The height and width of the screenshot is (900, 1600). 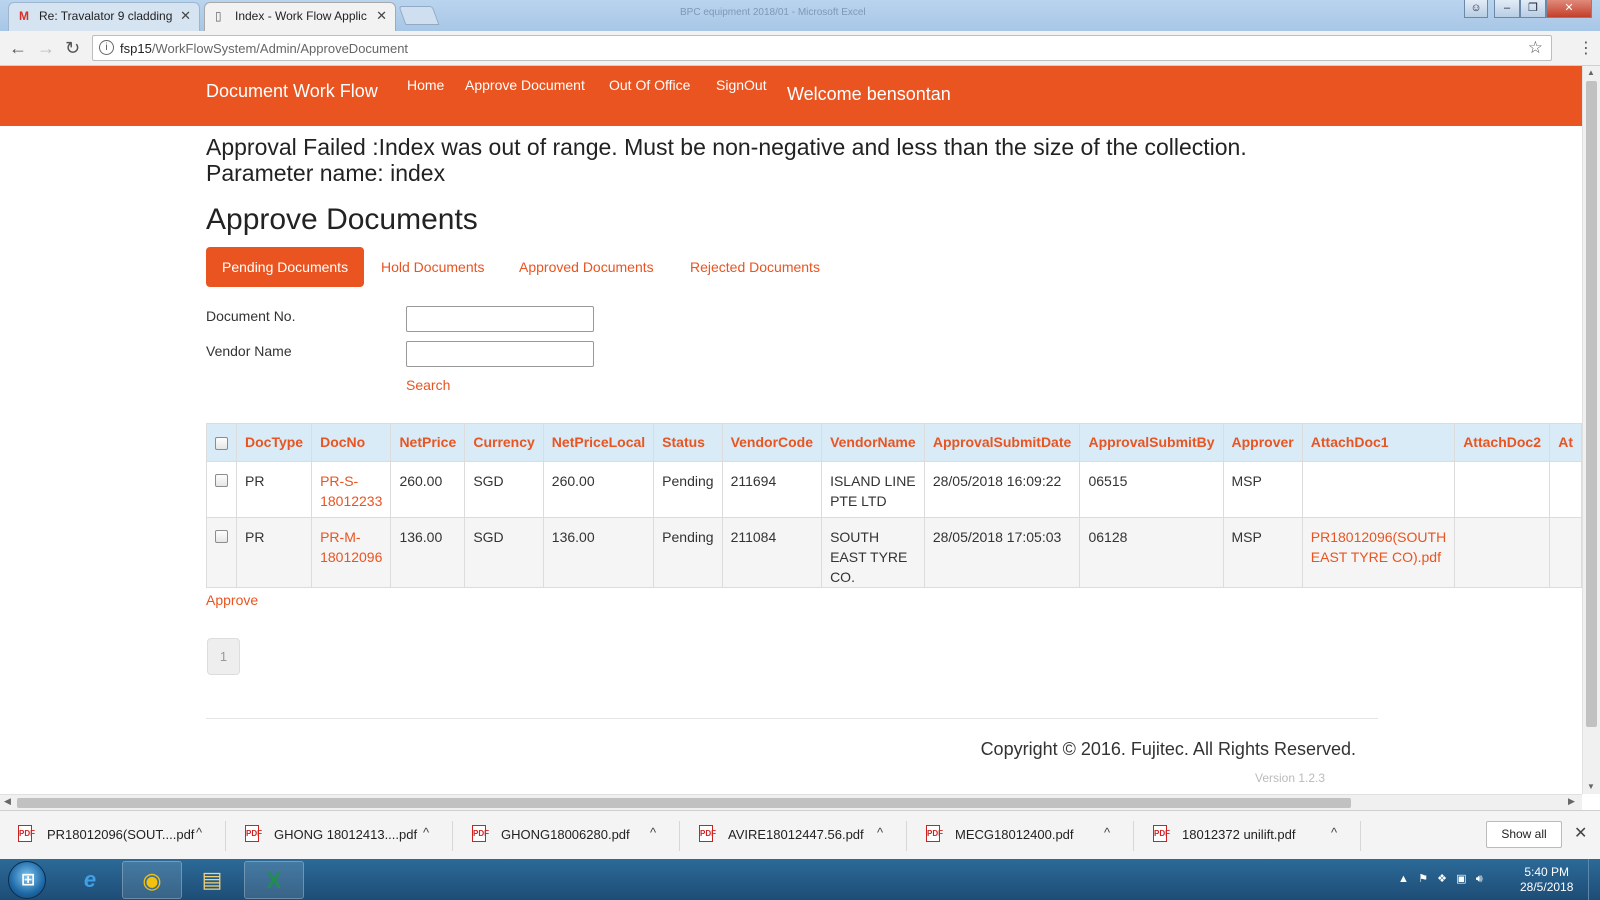 I want to click on doc-no-label: Document No., so click(x=251, y=316).